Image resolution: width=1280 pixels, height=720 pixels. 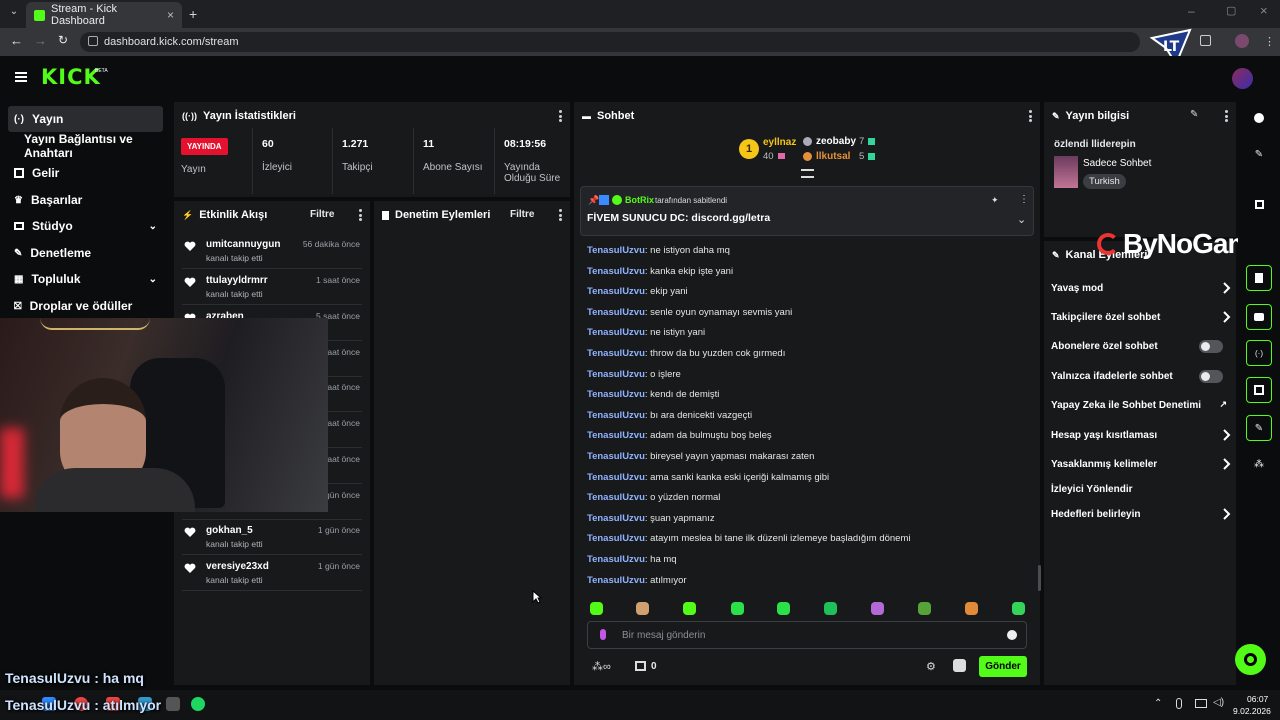 What do you see at coordinates (1264, 10) in the screenshot?
I see `close-window-icon: ×` at bounding box center [1264, 10].